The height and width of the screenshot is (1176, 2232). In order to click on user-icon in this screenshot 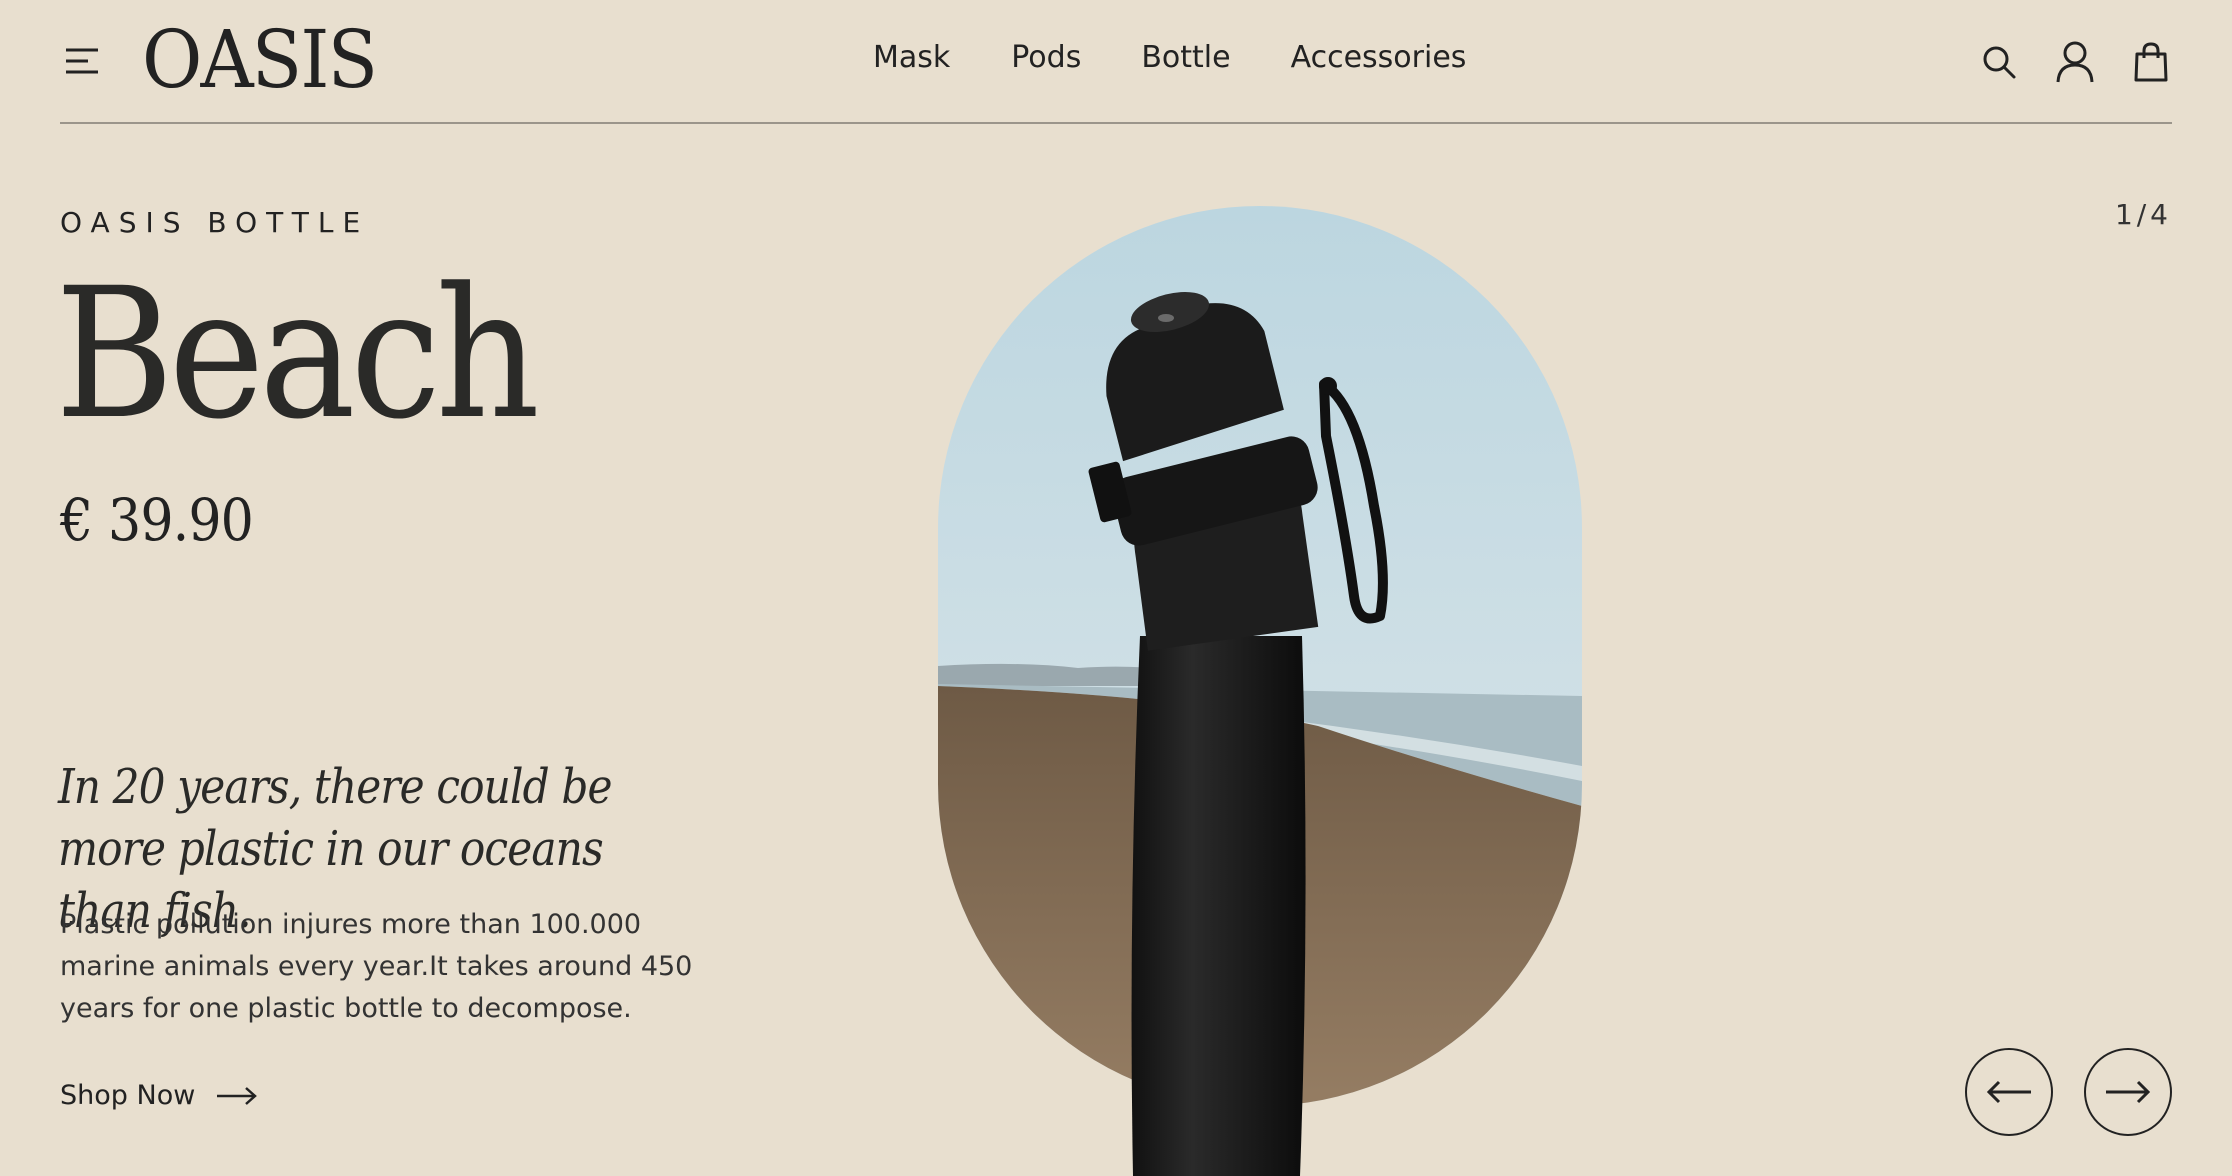, I will do `click(2075, 62)`.